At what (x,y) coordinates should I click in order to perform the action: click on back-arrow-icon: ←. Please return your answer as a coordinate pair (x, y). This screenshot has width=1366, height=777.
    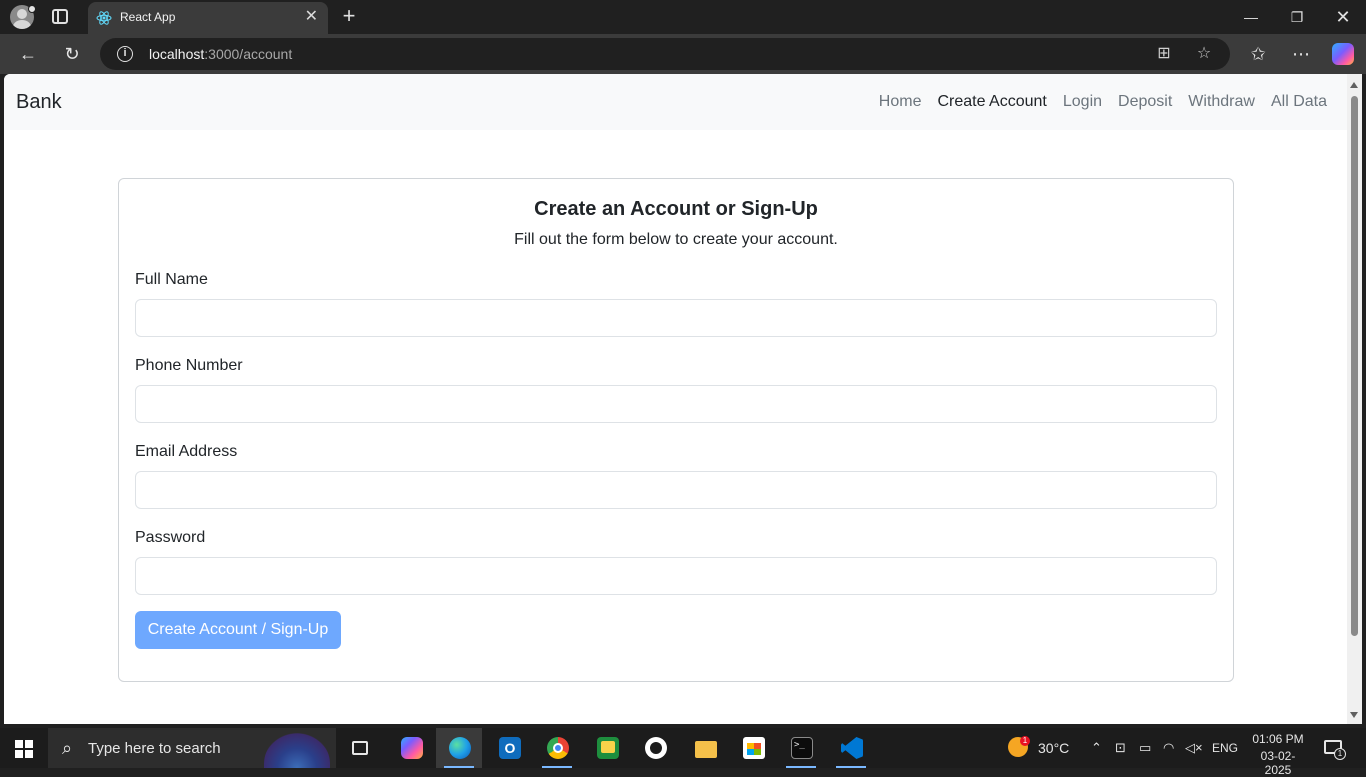
    Looking at the image, I should click on (28, 54).